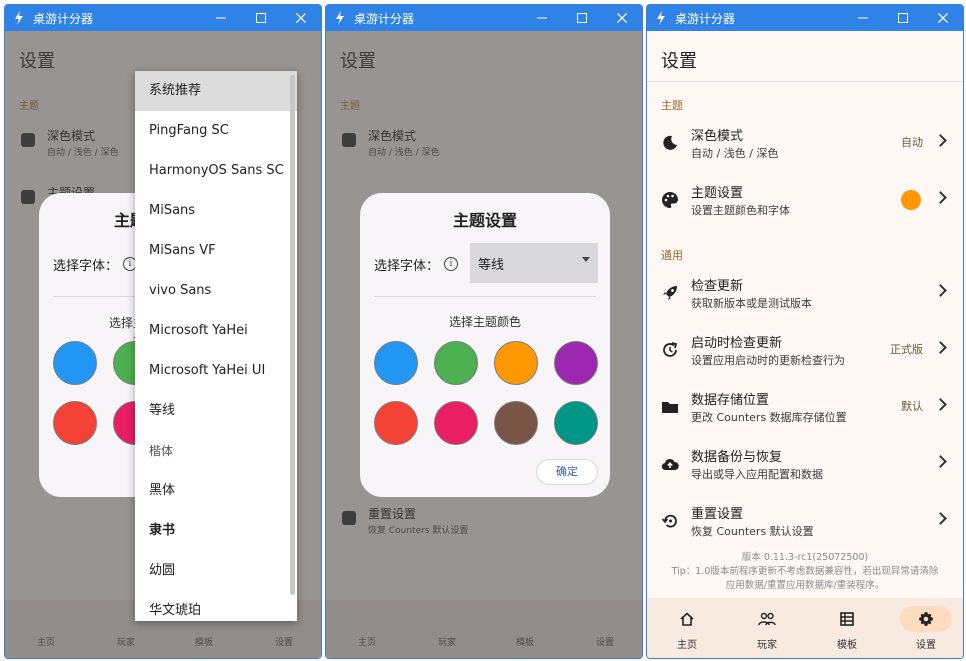 The width and height of the screenshot is (966, 661). What do you see at coordinates (737, 343) in the screenshot?
I see `row-title: 启动时检查更新` at bounding box center [737, 343].